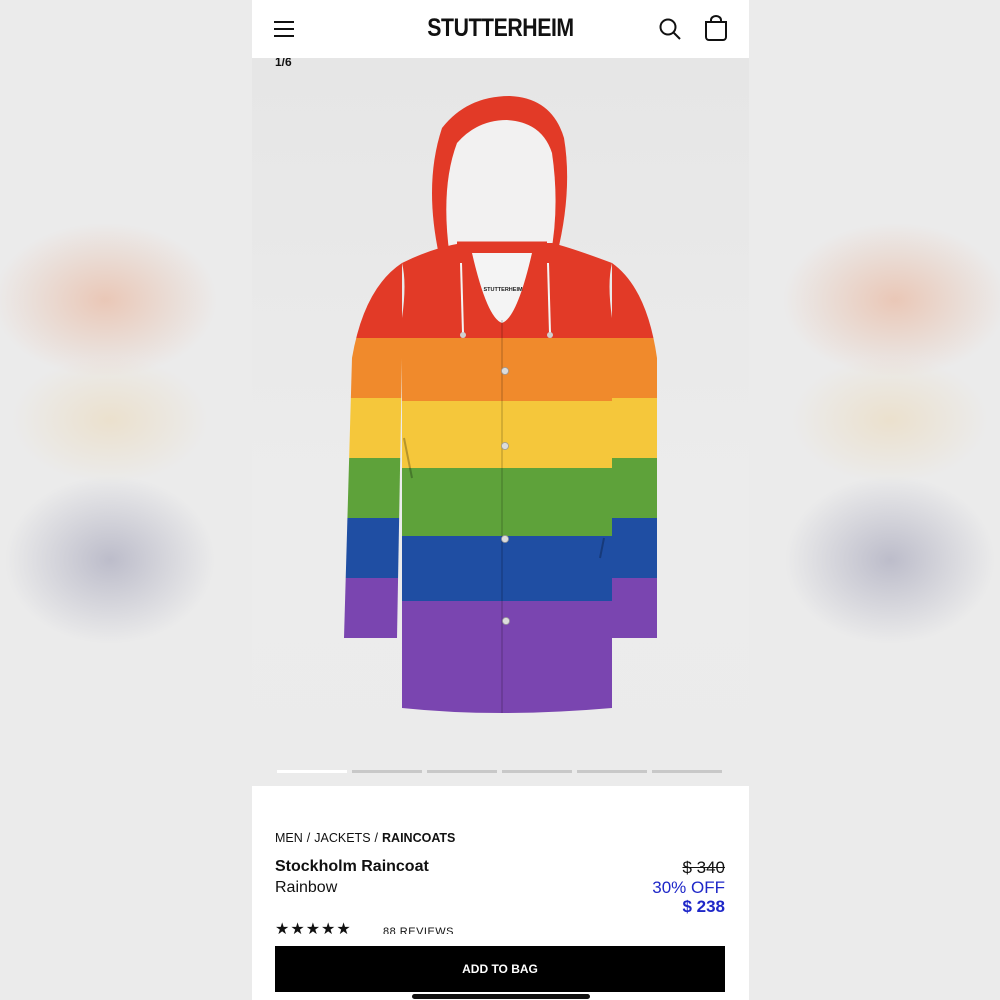 Image resolution: width=1000 pixels, height=1000 pixels. What do you see at coordinates (688, 887) in the screenshot?
I see `discount-label: 30% OFF` at bounding box center [688, 887].